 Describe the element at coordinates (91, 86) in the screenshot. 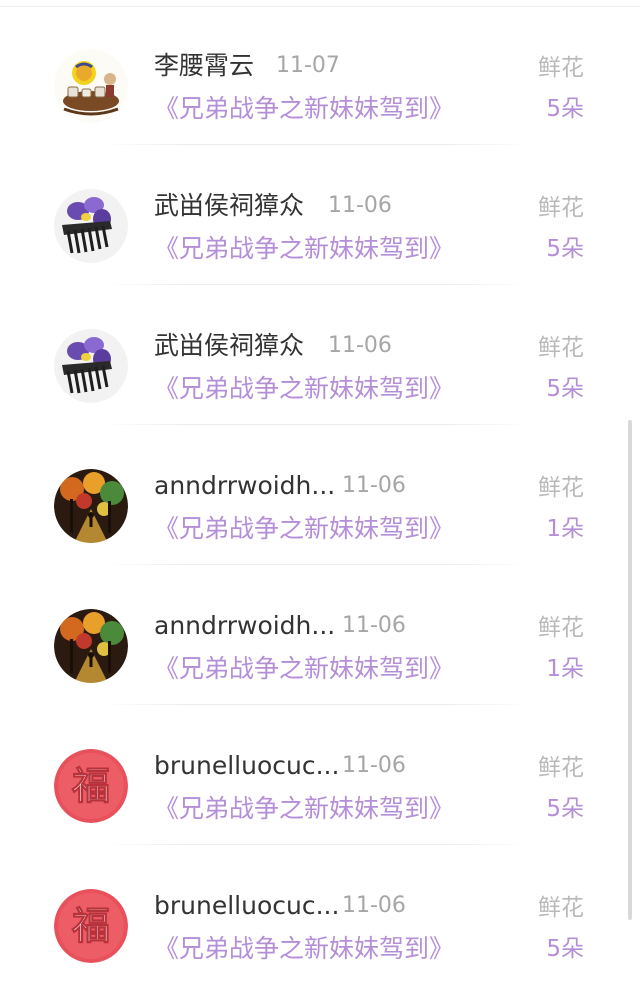

I see `tea-scene-avatar-icon` at that location.